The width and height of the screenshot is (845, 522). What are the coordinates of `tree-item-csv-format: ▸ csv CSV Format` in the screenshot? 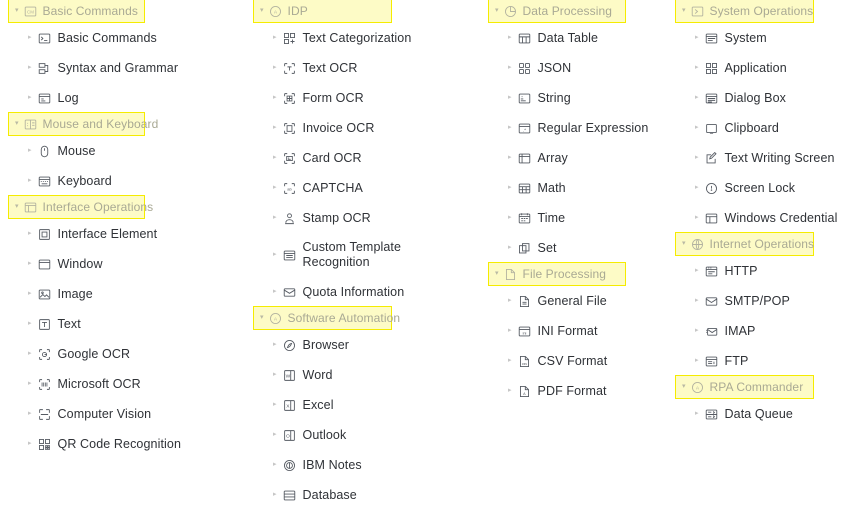 It's located at (580, 361).